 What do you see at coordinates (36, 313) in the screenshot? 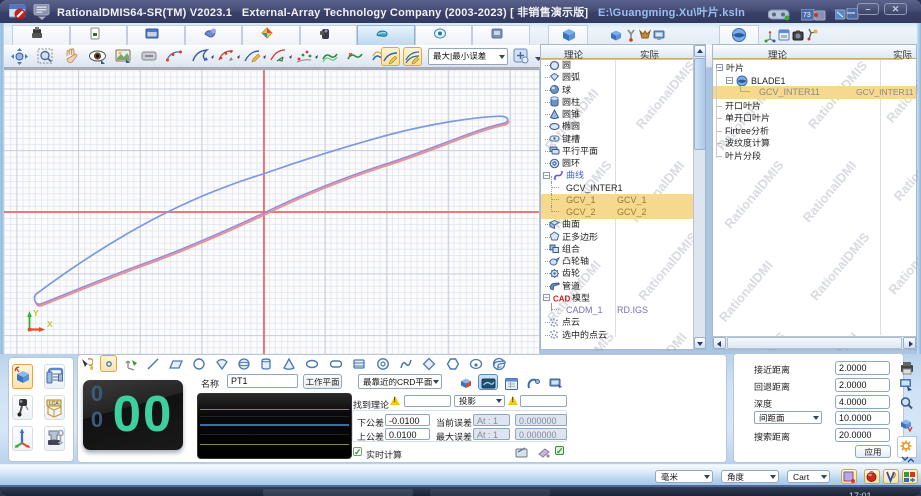
I see `svg-text: Y` at bounding box center [36, 313].